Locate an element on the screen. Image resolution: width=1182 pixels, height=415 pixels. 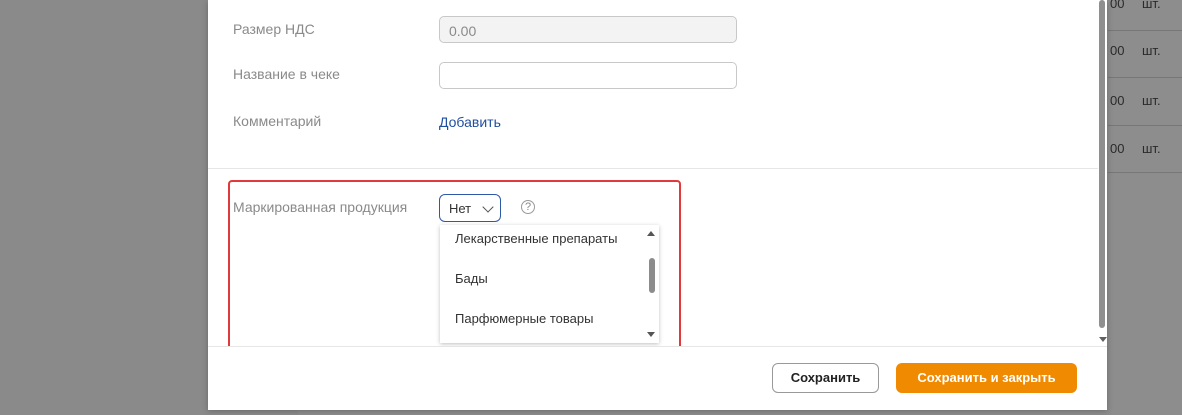
vat-size-label: Размер НДС is located at coordinates (274, 29).